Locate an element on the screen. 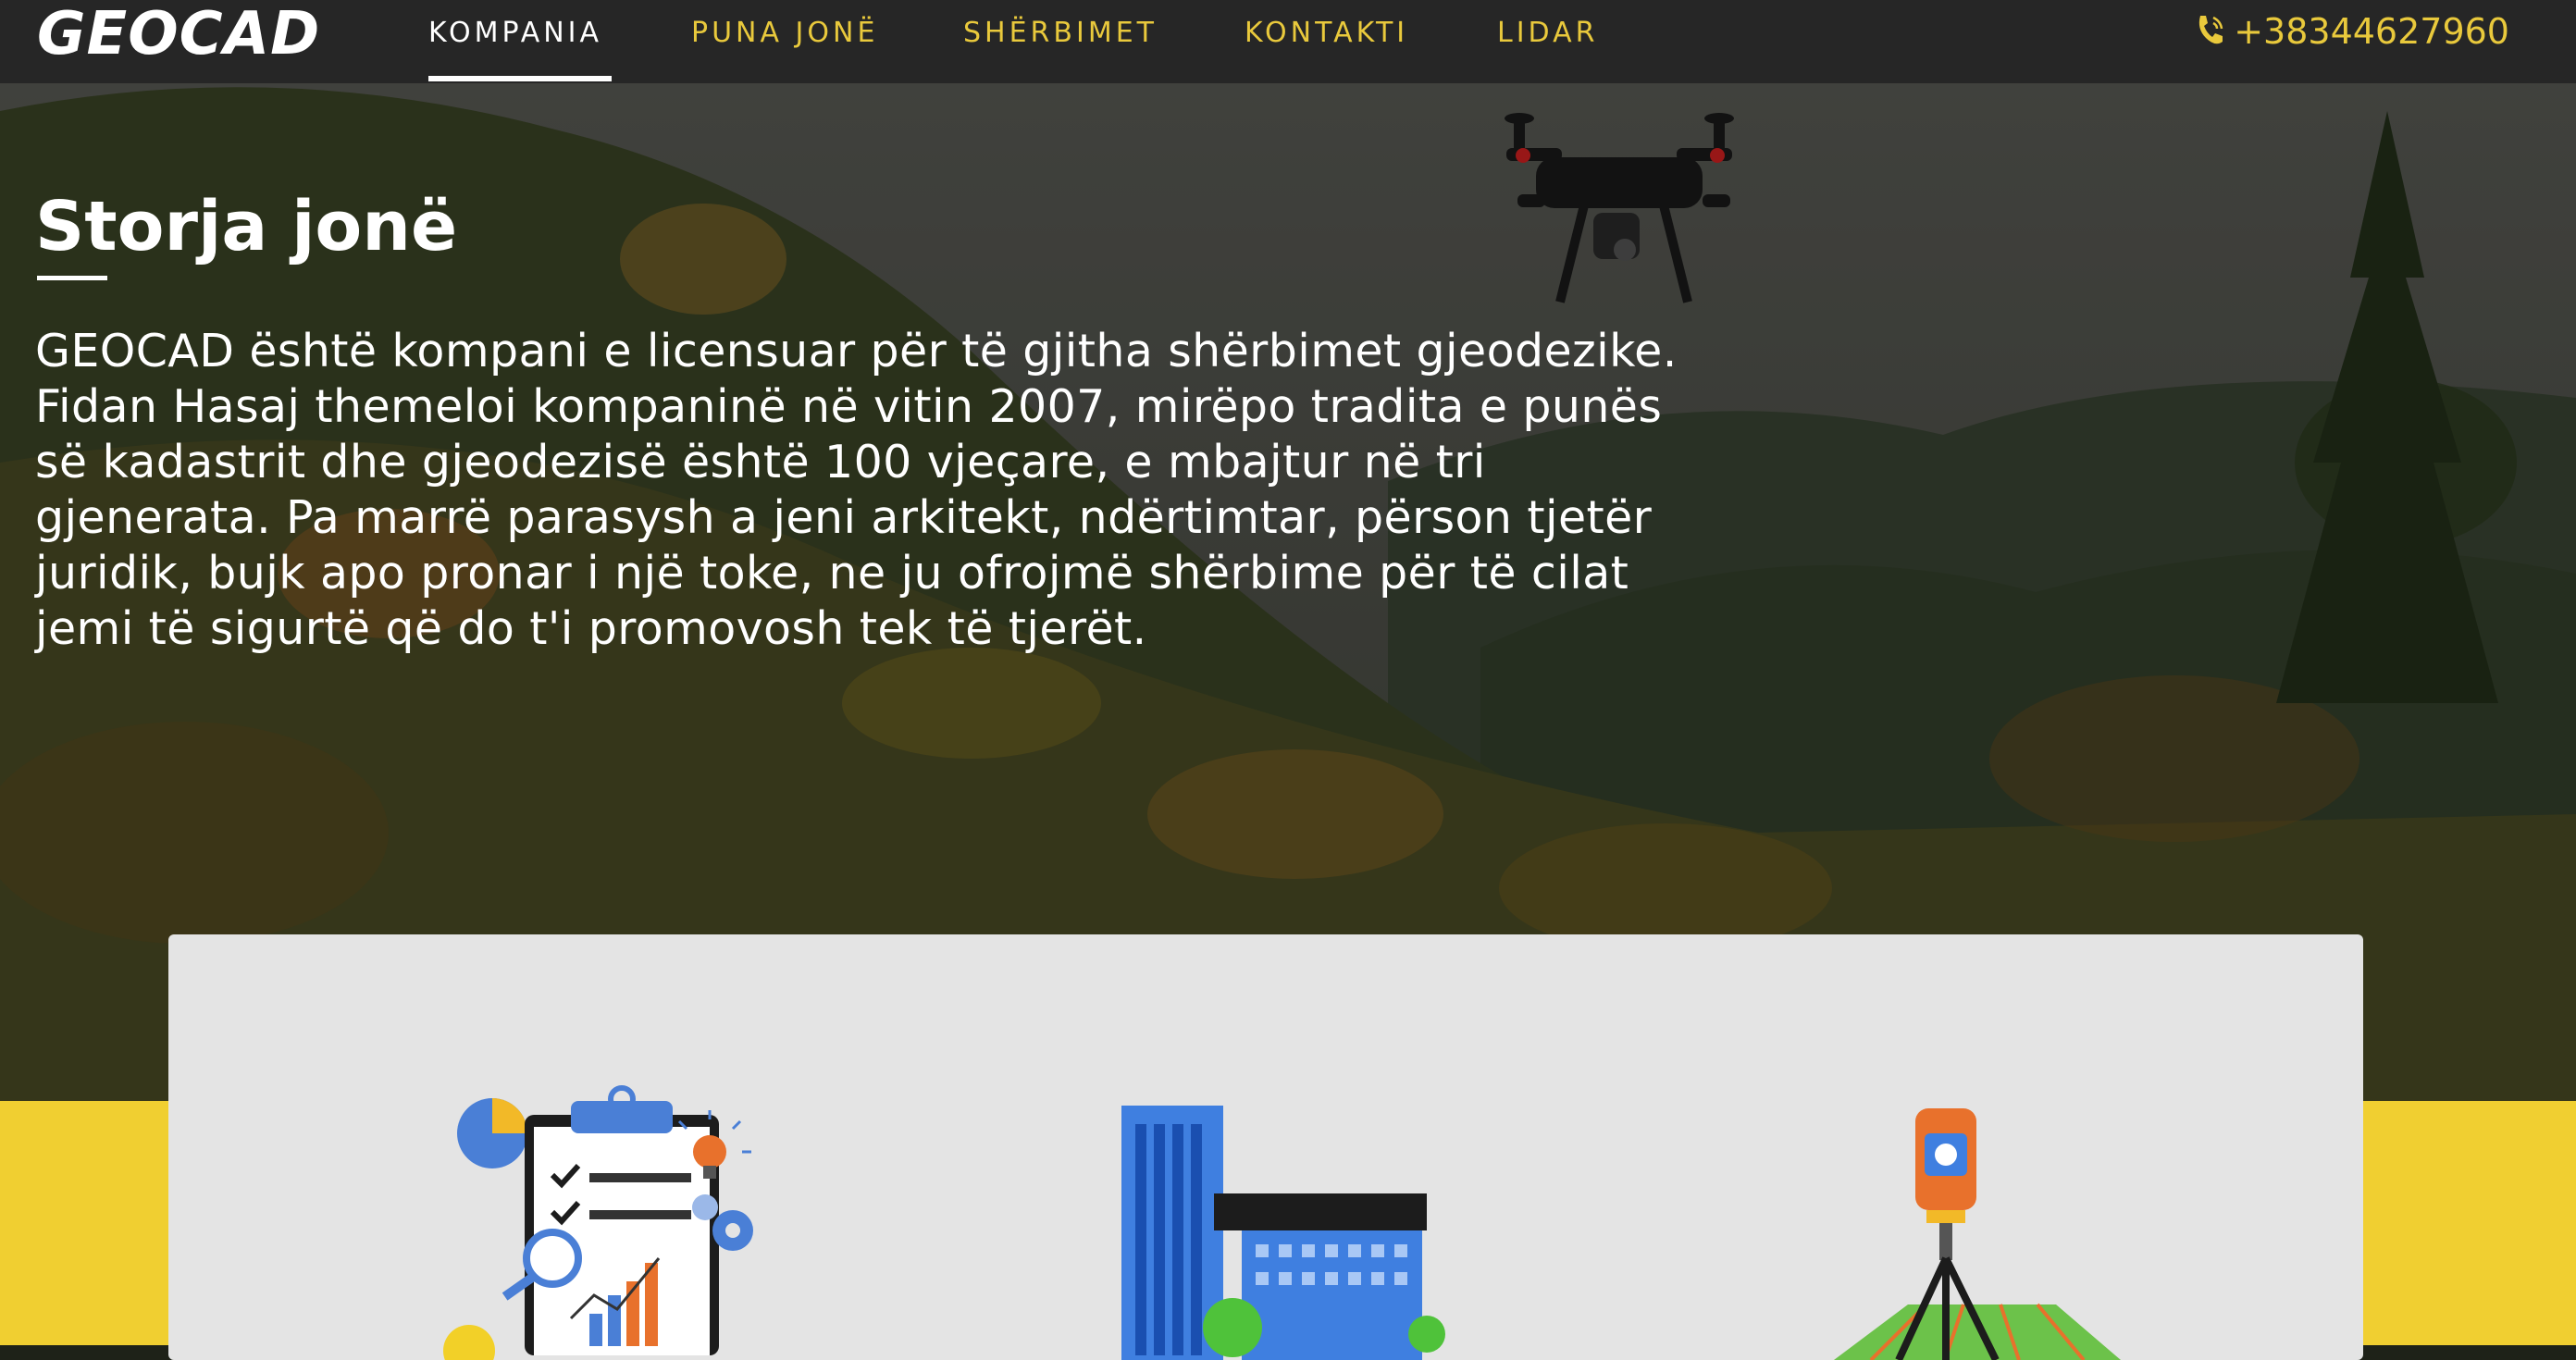  phone-icon is located at coordinates (2209, 30).